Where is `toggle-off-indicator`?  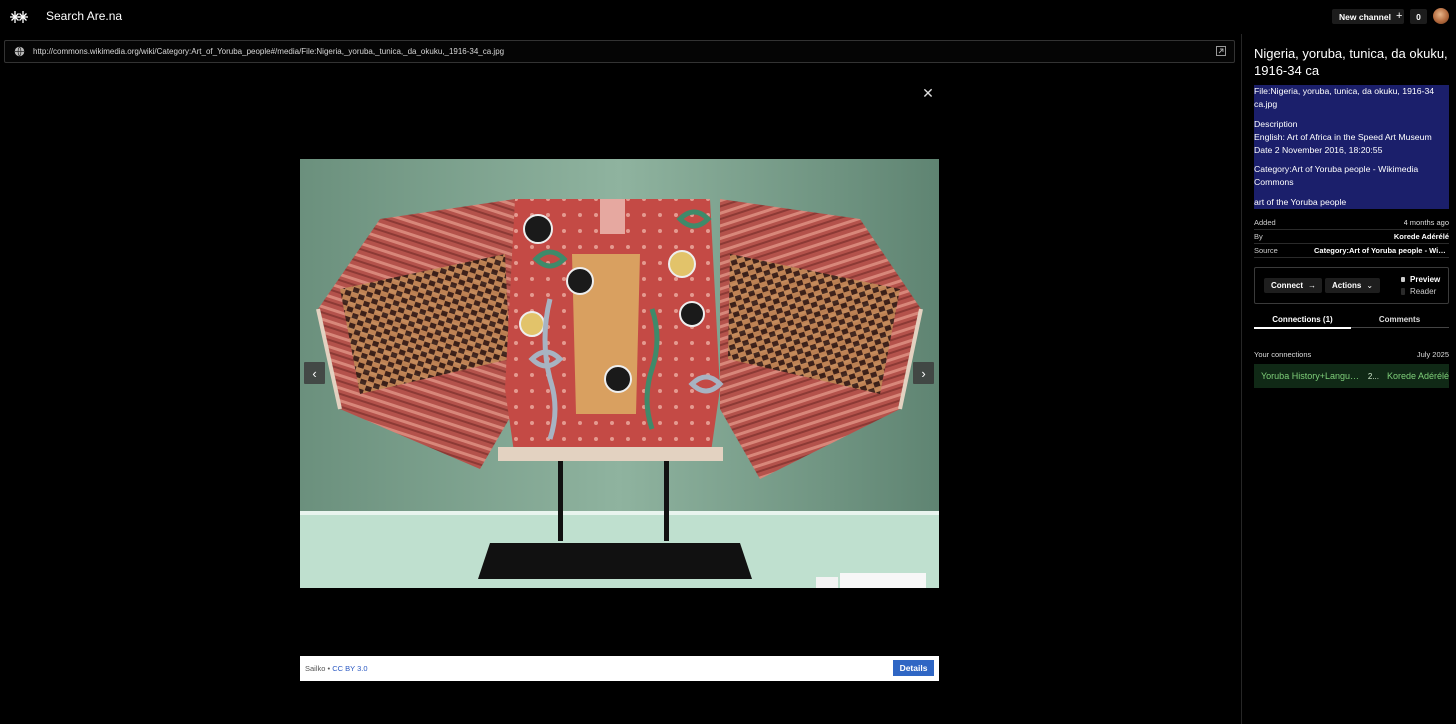
toggle-off-indicator is located at coordinates (1403, 291).